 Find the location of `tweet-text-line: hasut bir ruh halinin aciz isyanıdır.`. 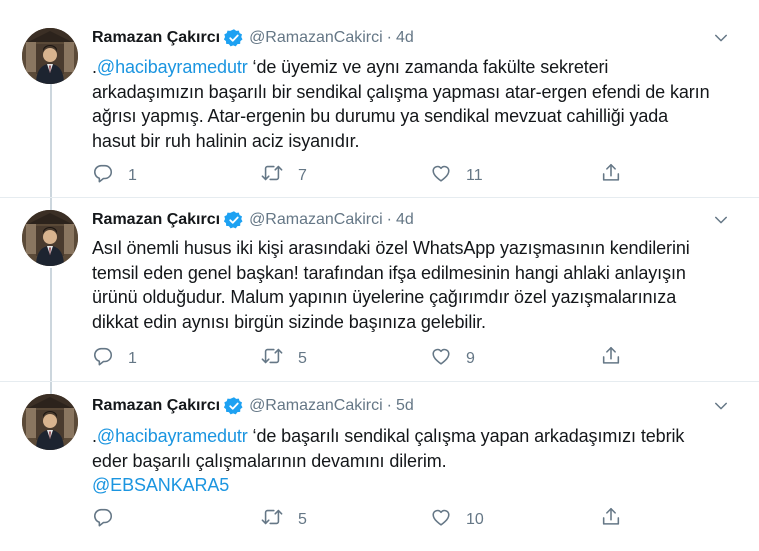

tweet-text-line: hasut bir ruh halinin aciz isyanıdır. is located at coordinates (417, 141).